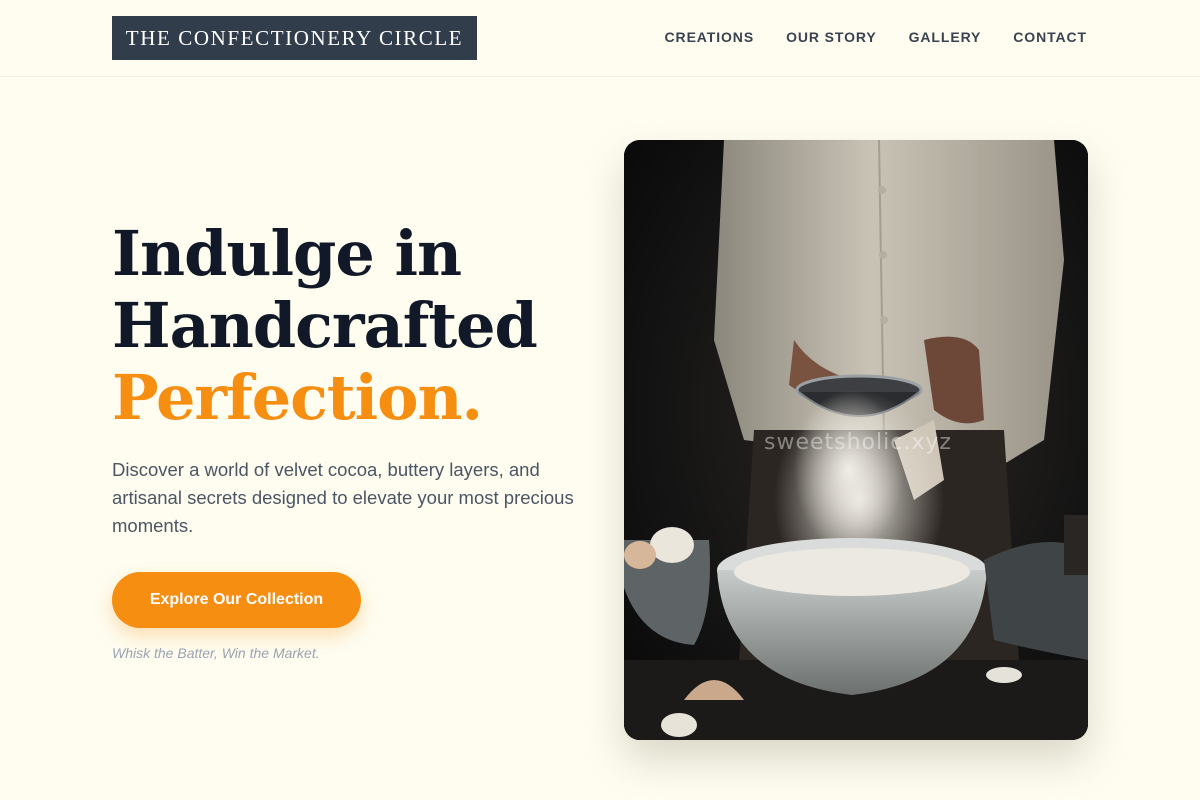  What do you see at coordinates (236, 600) in the screenshot?
I see `explore-collection-button: Explore Our Collection` at bounding box center [236, 600].